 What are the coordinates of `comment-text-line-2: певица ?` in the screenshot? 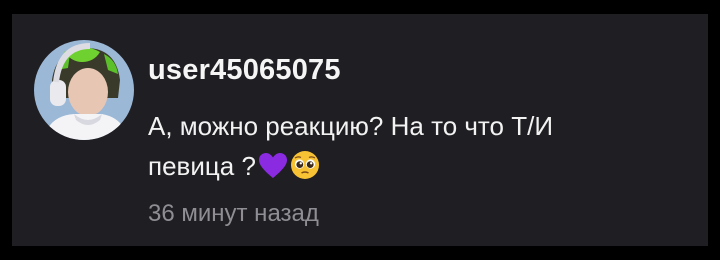 It's located at (383, 168).